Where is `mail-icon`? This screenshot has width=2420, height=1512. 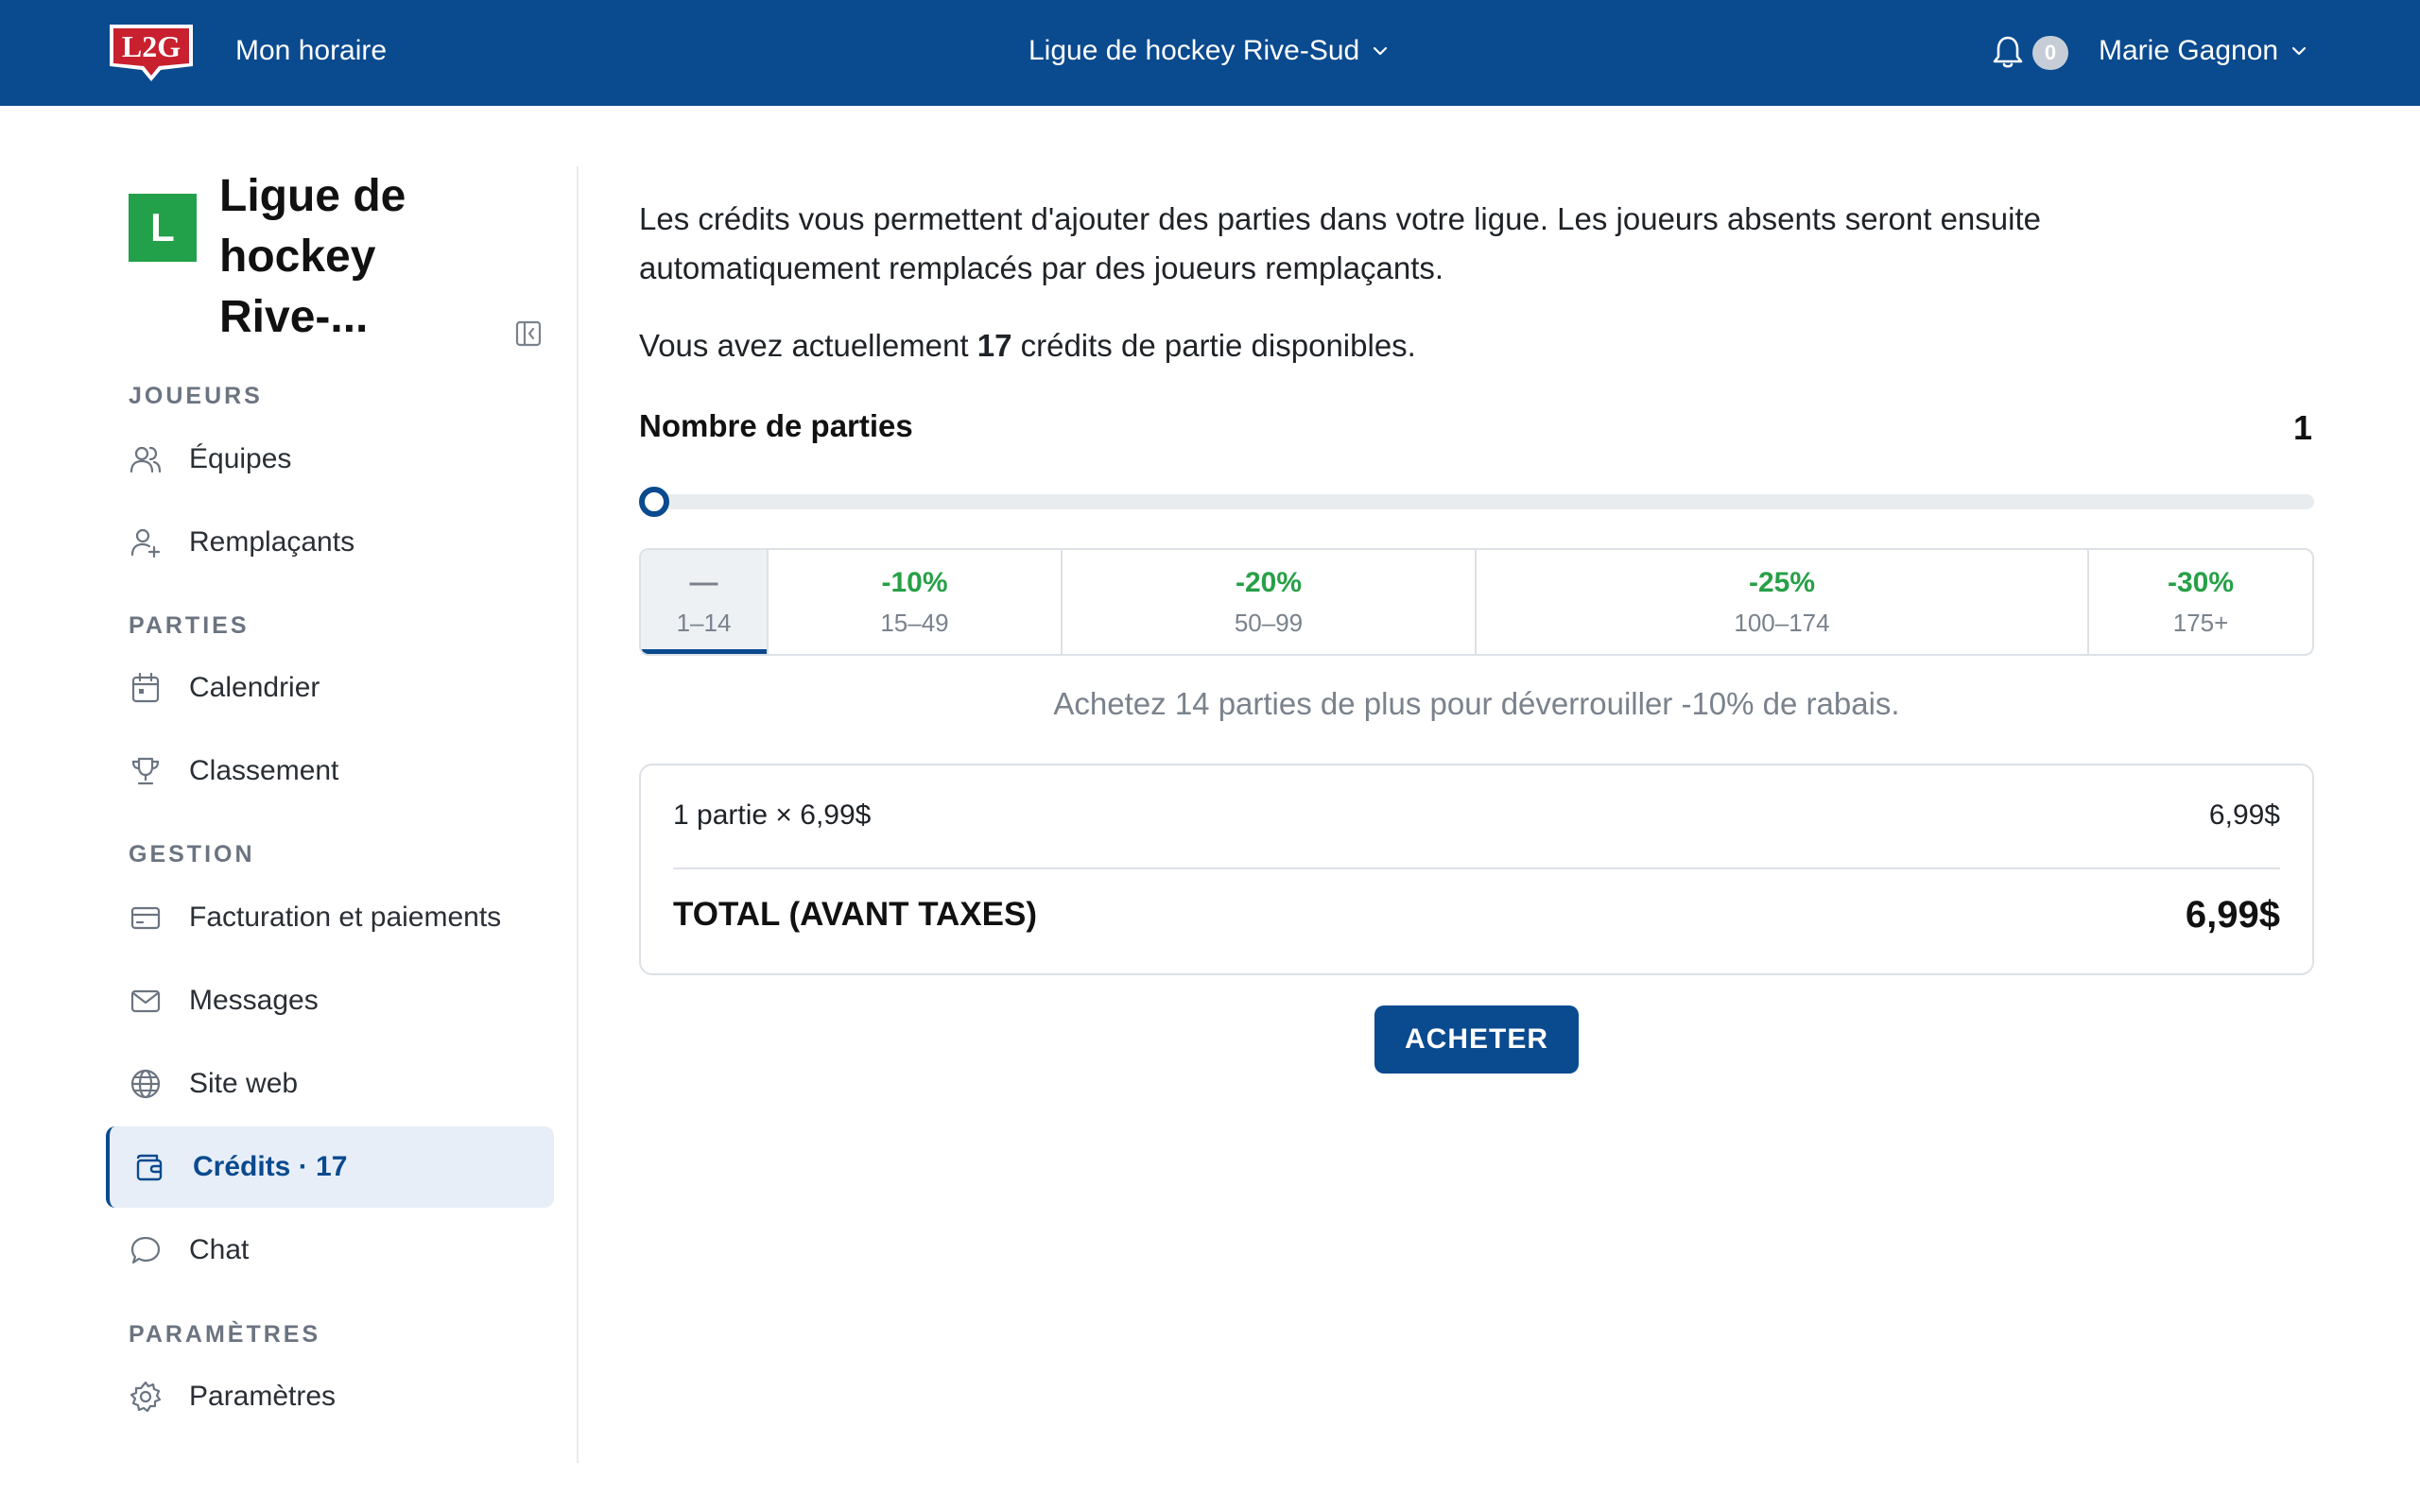 mail-icon is located at coordinates (145, 1001).